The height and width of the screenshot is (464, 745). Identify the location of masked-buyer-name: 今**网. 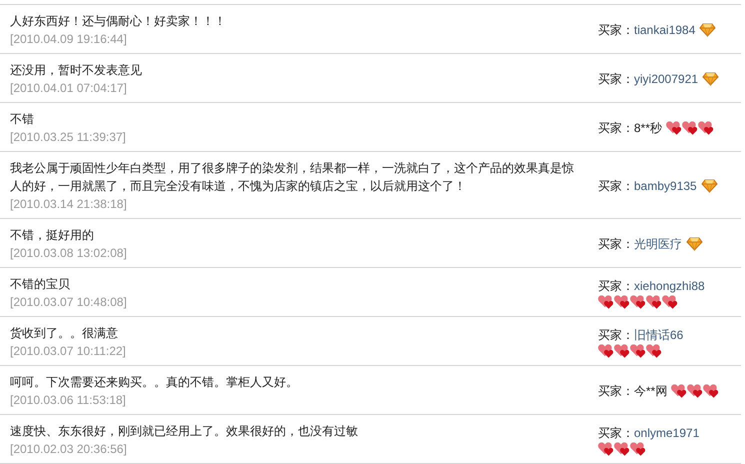
(651, 391).